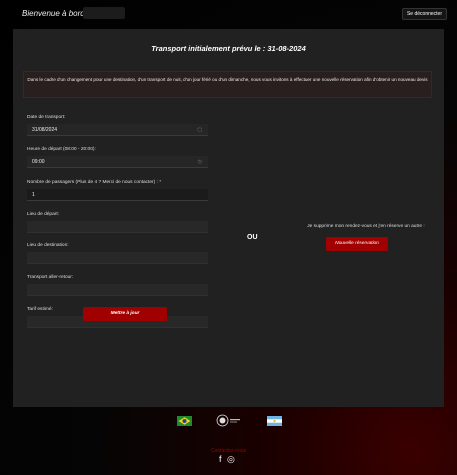 The image size is (457, 475). What do you see at coordinates (45, 130) in the screenshot?
I see `date-value: 31/08/2024` at bounding box center [45, 130].